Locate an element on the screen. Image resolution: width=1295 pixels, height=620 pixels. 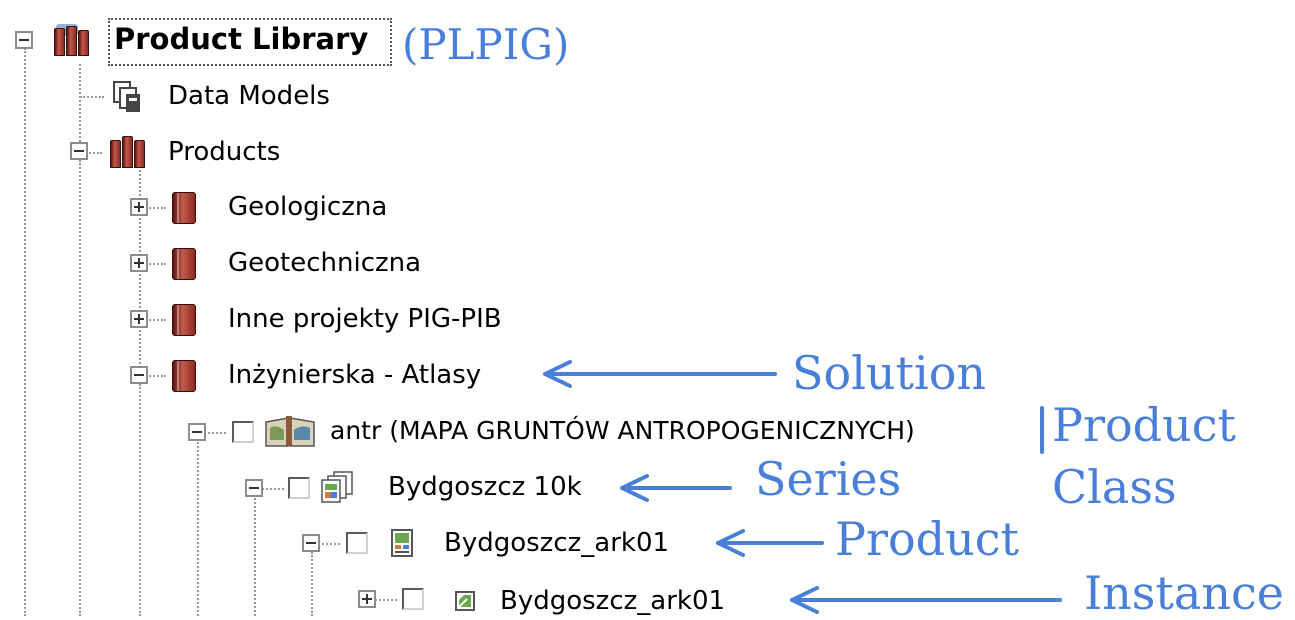
series-annotation: Series is located at coordinates (828, 479).